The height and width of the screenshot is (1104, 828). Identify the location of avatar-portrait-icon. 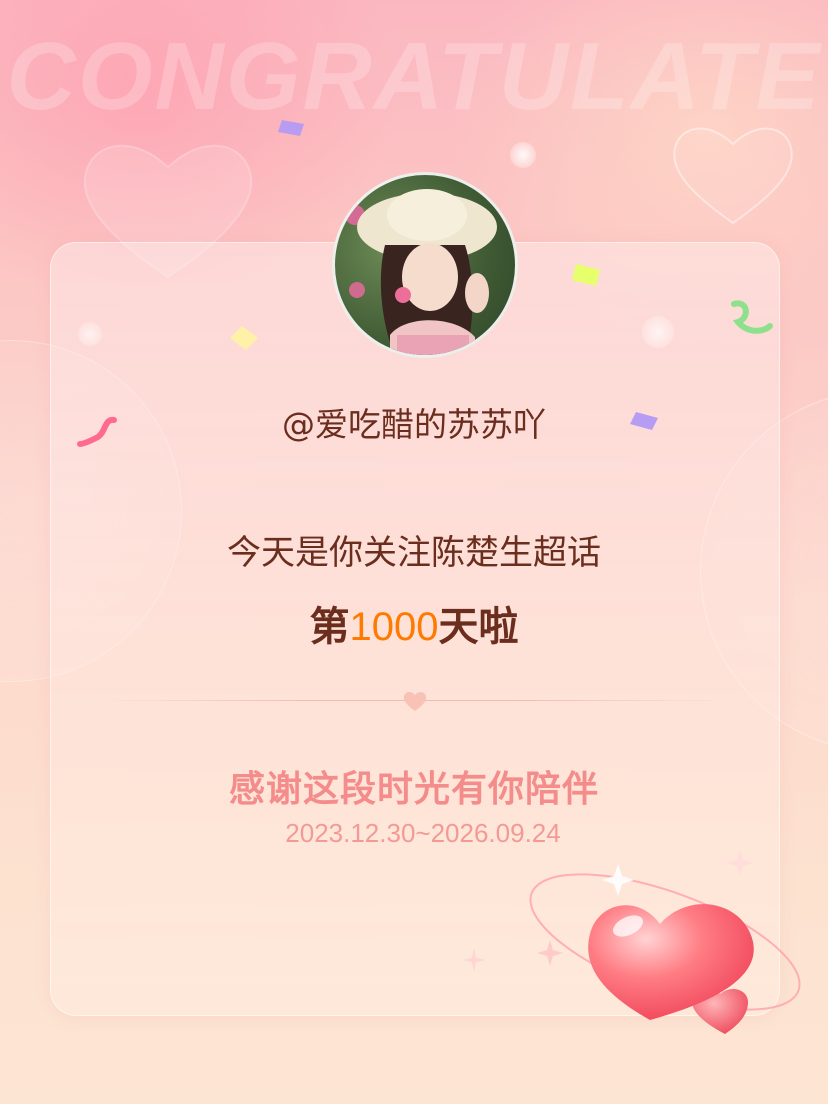
(421, 272).